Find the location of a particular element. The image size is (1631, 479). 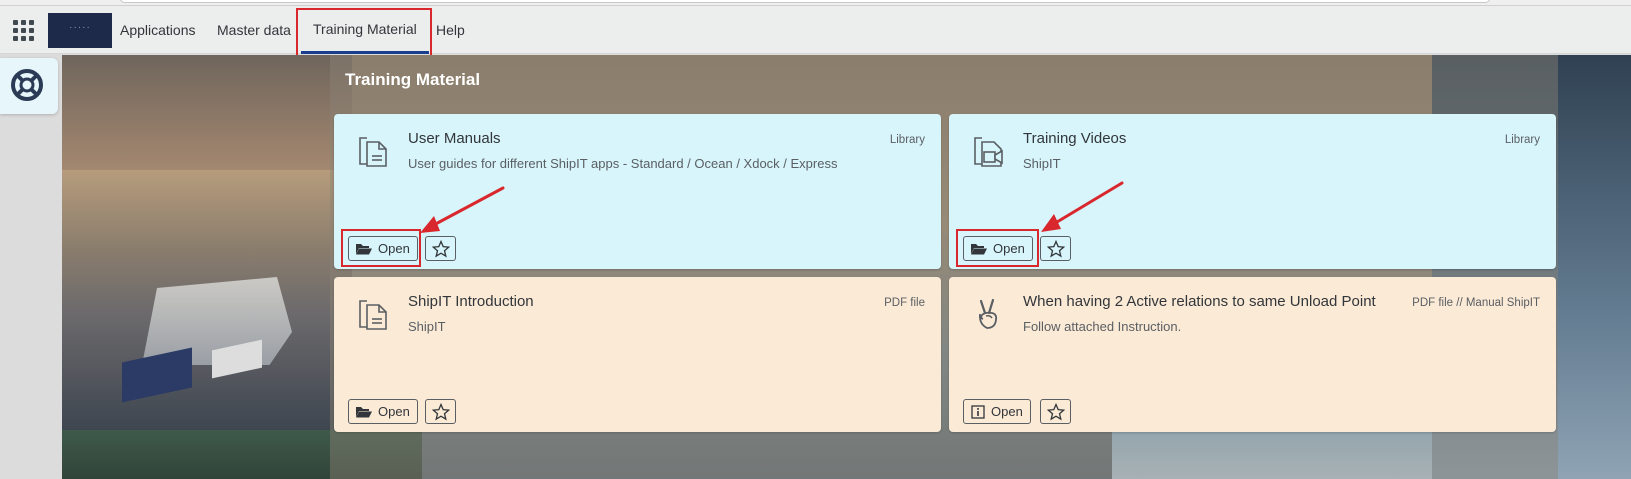

peace-hand-icon is located at coordinates (988, 313).